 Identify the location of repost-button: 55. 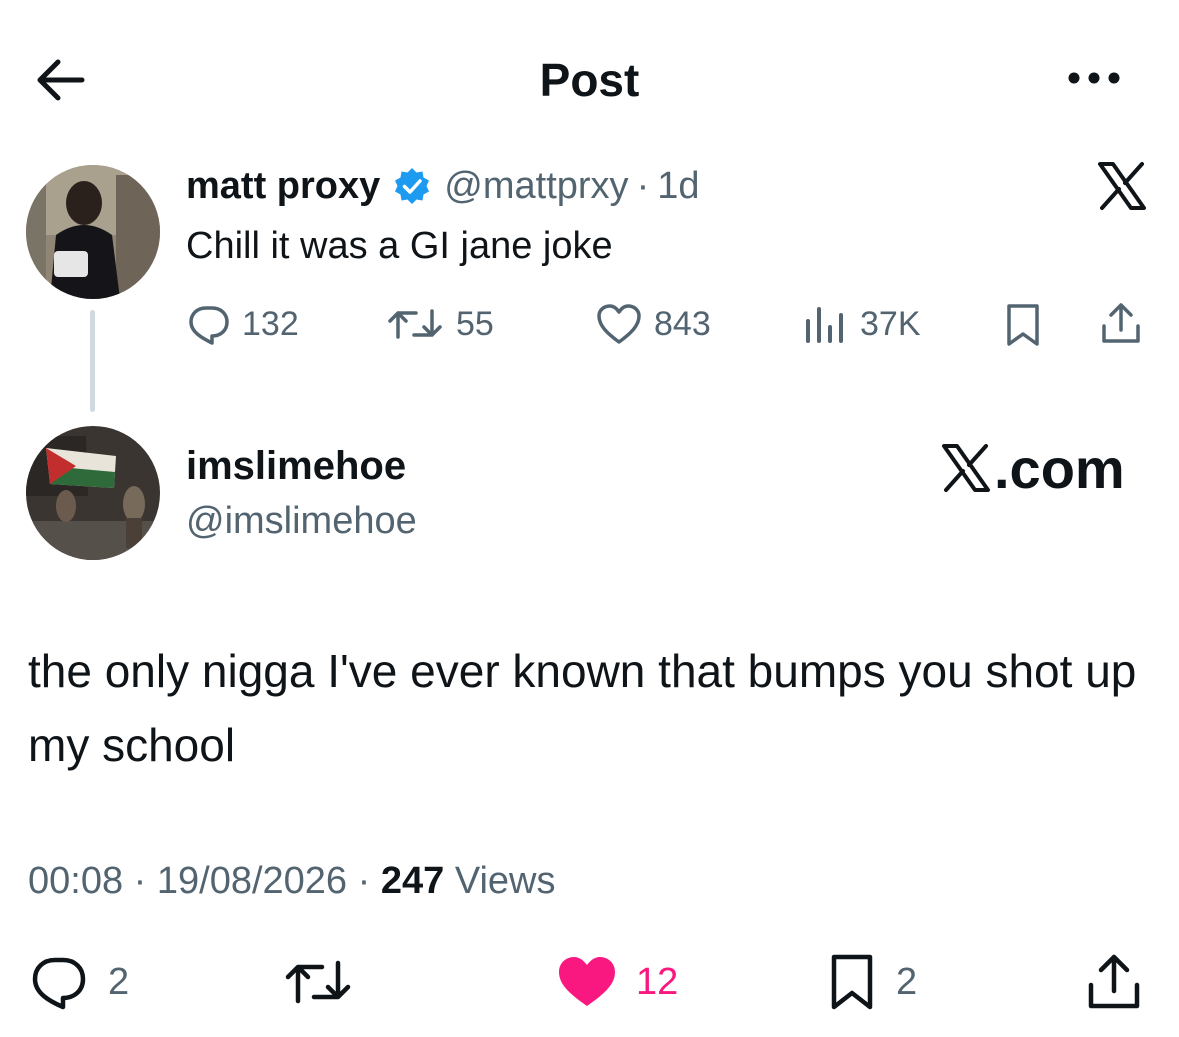
(439, 324).